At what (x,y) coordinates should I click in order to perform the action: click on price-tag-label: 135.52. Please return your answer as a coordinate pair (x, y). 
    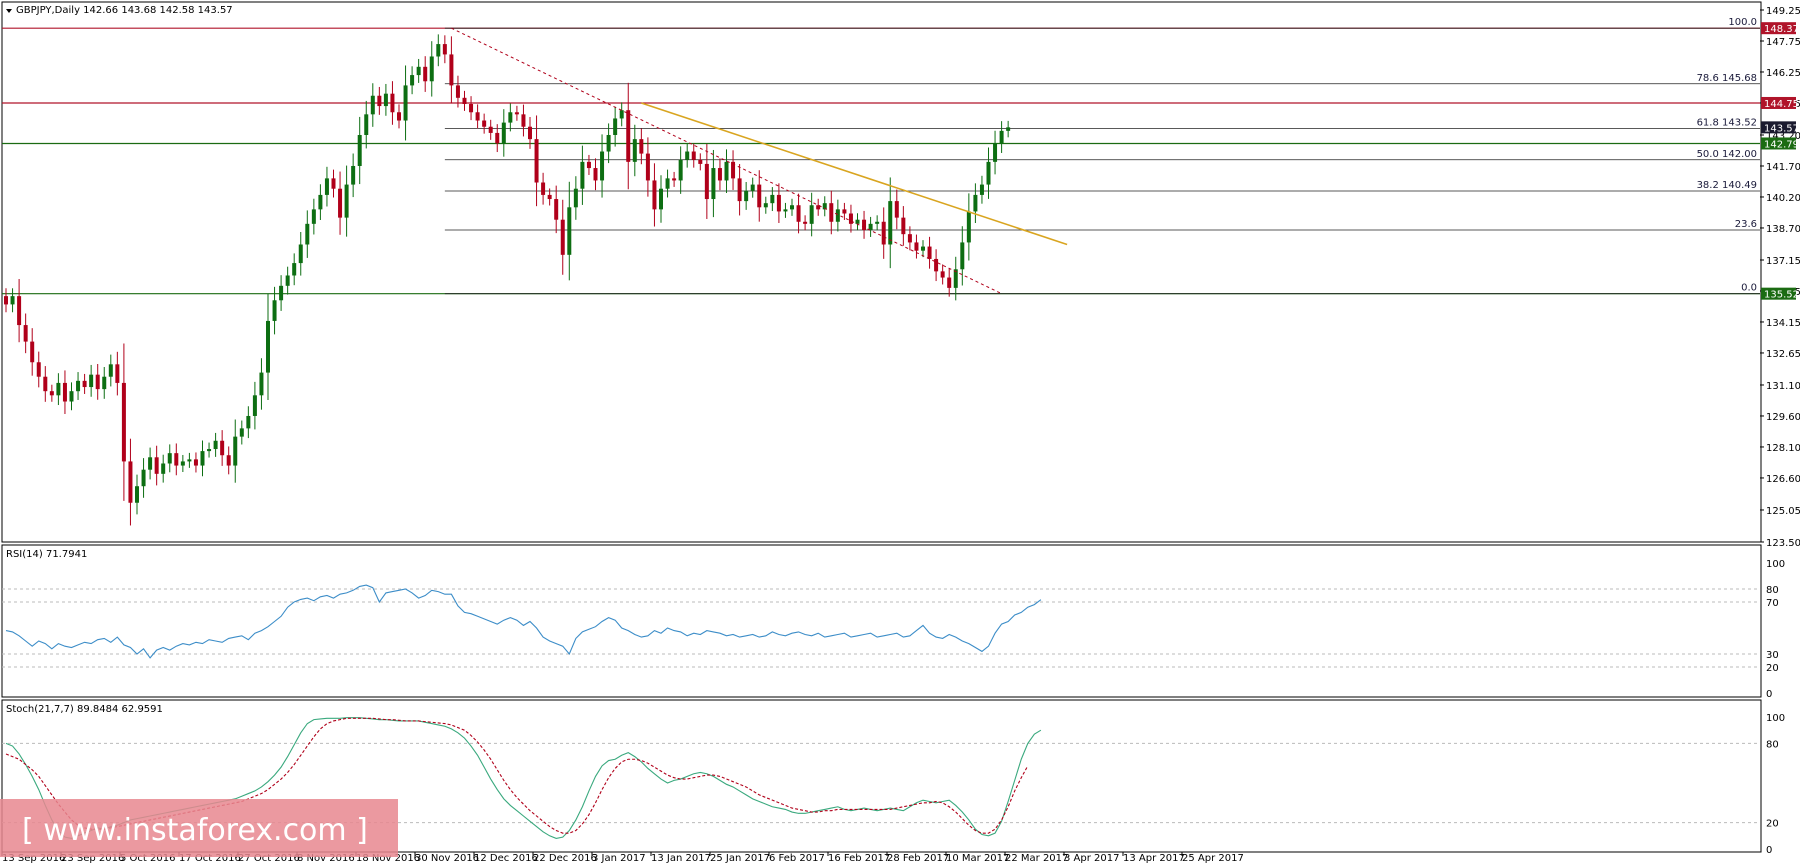
    Looking at the image, I should click on (1781, 295).